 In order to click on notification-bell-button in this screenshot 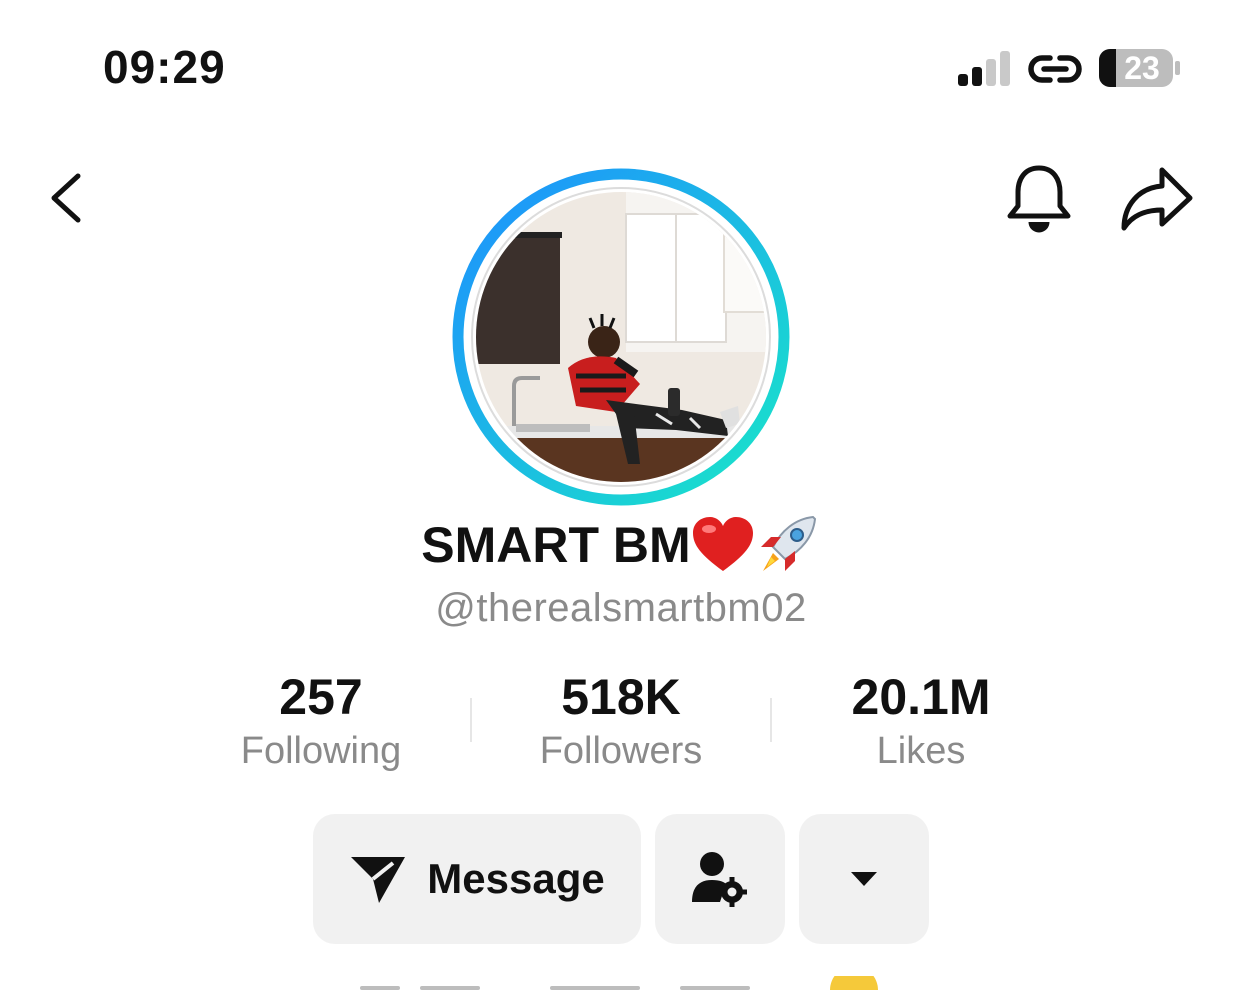, I will do `click(1039, 200)`.